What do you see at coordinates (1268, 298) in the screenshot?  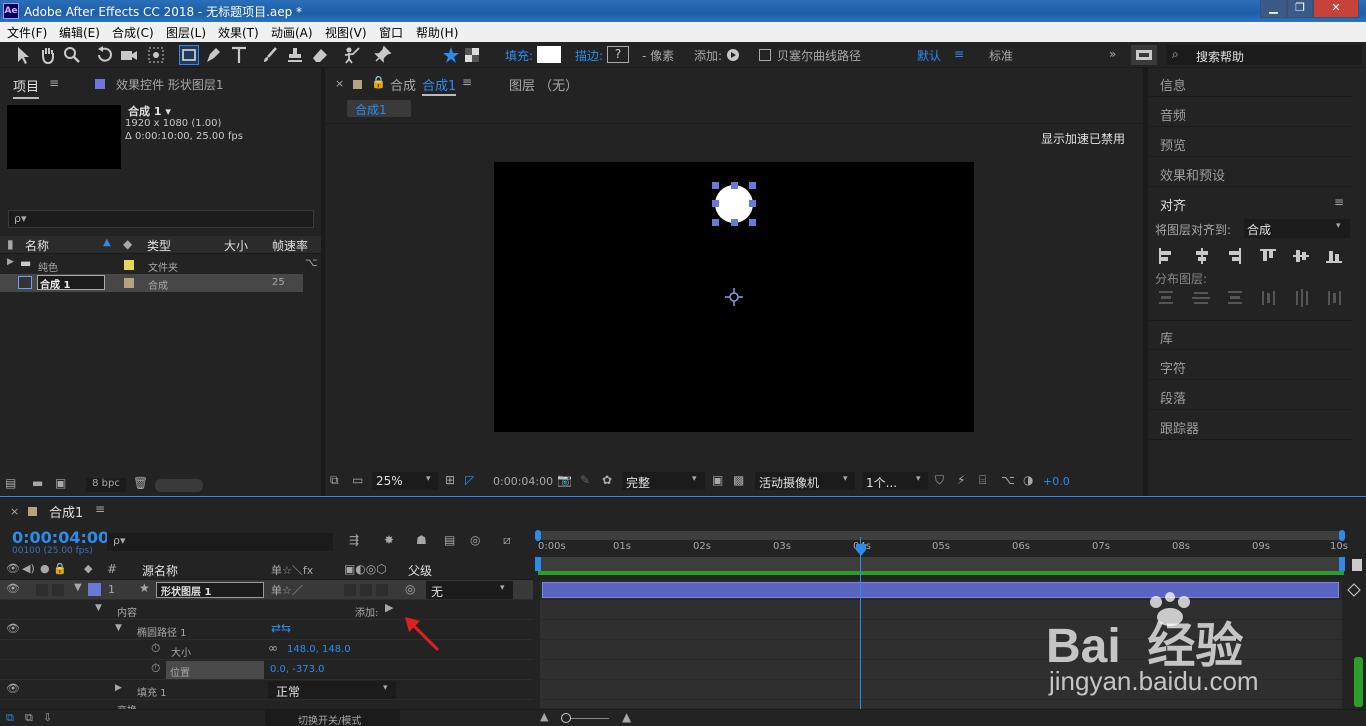 I see `distribute-left-icon` at bounding box center [1268, 298].